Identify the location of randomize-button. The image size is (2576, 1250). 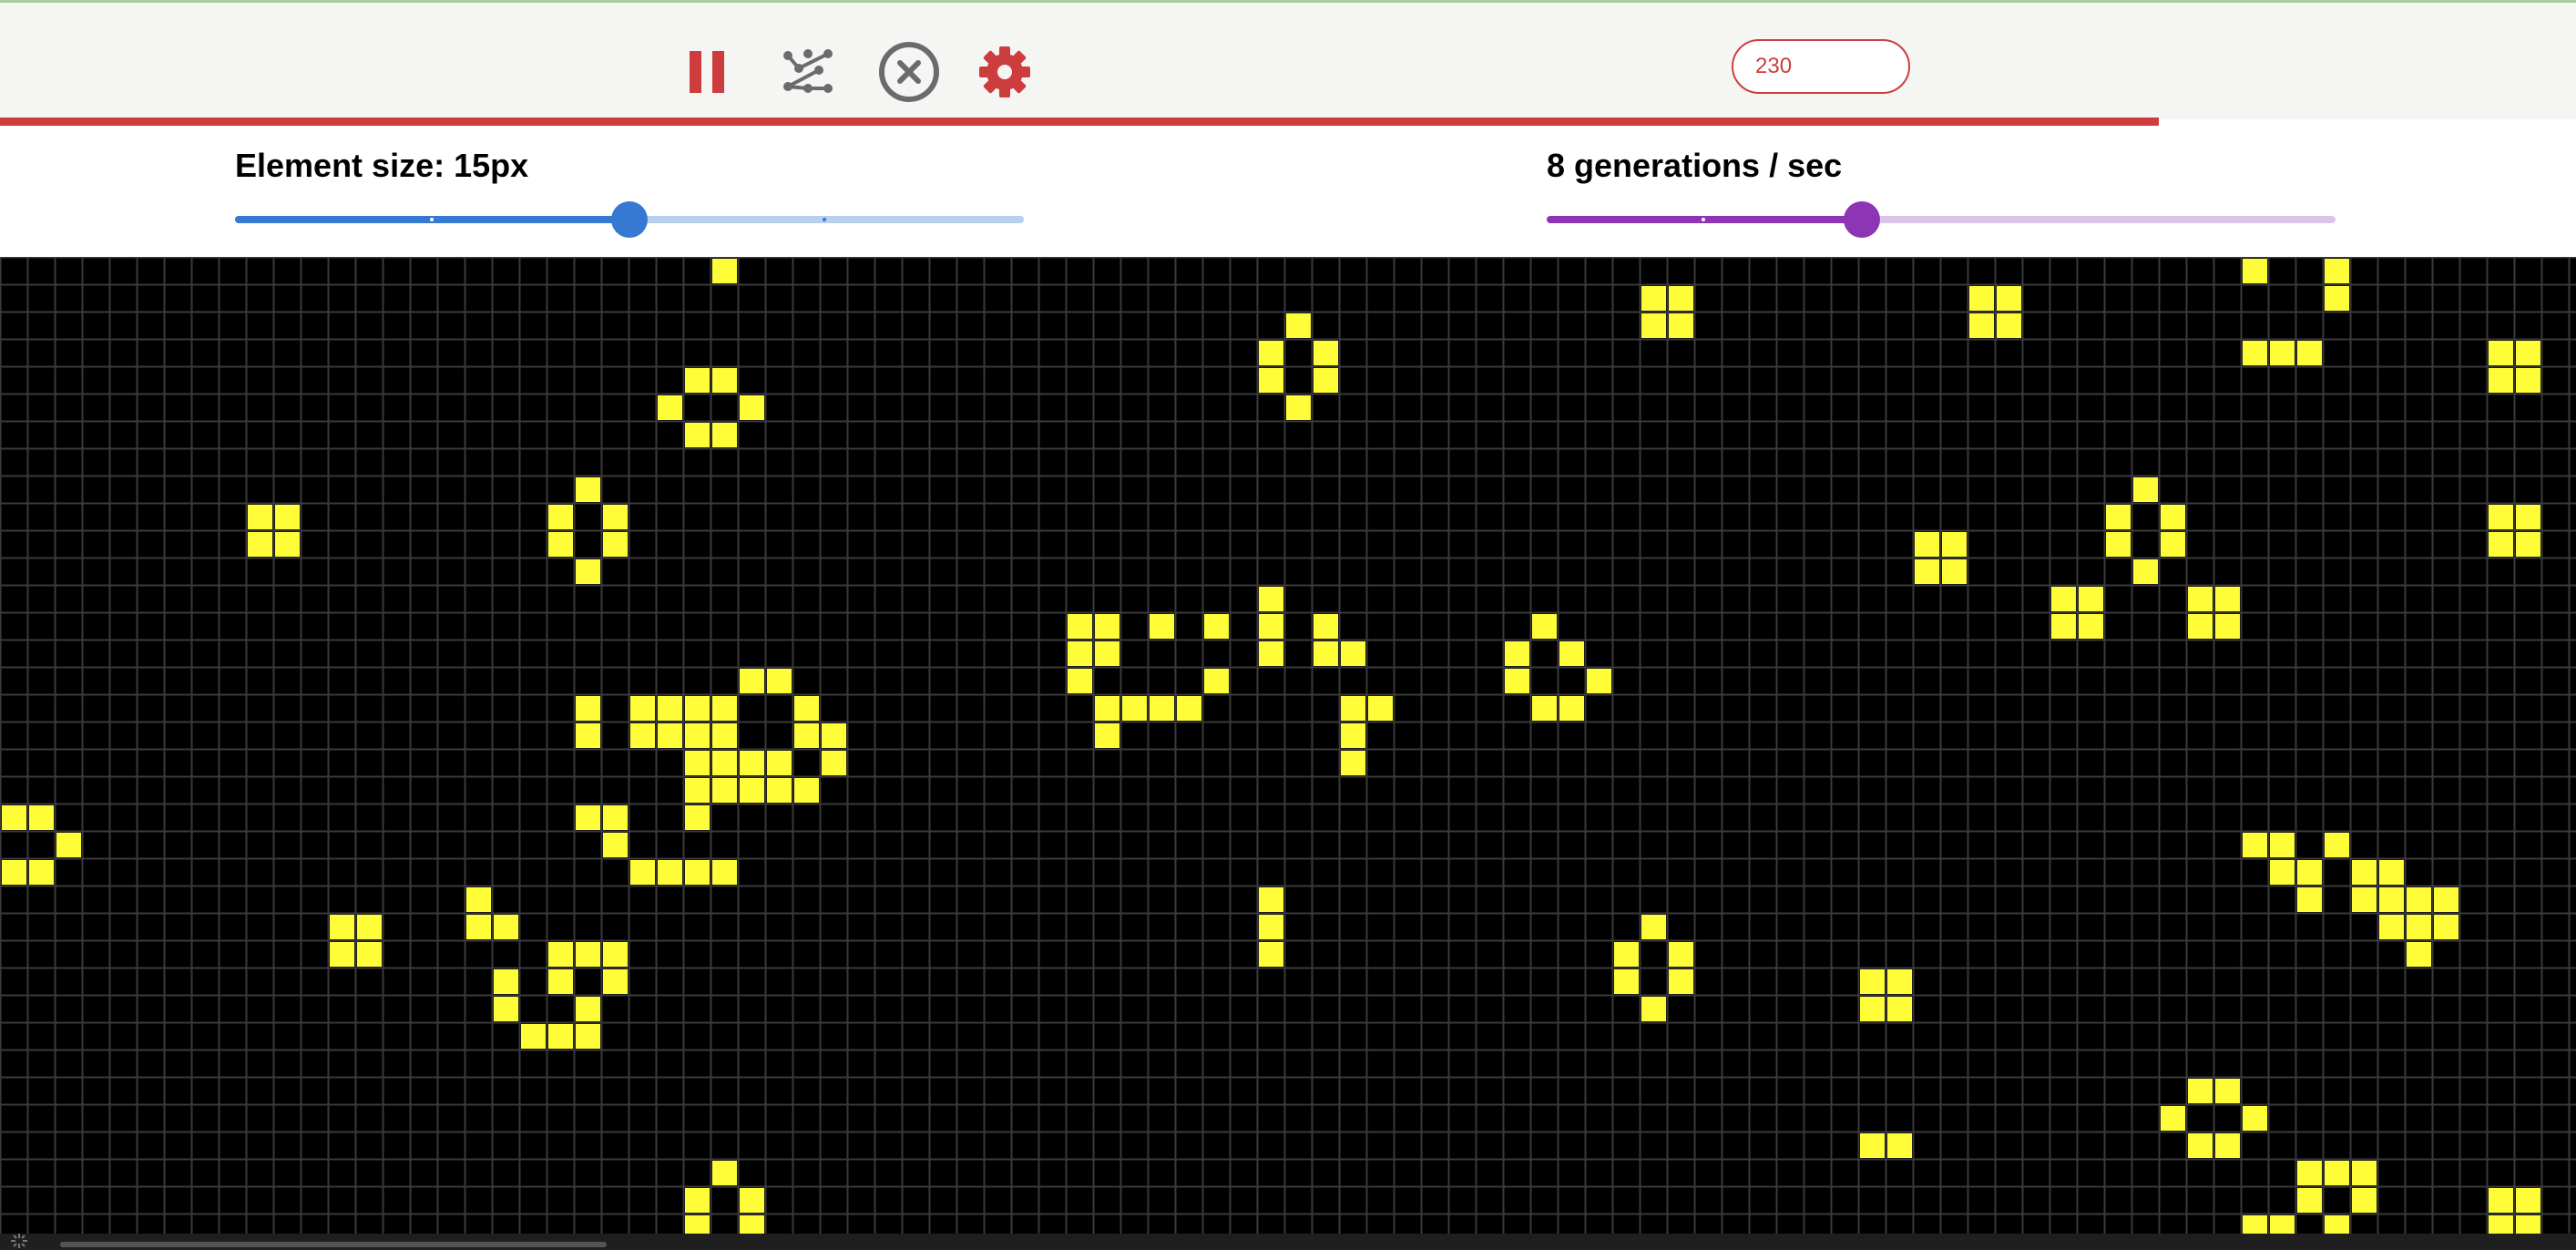
(808, 72).